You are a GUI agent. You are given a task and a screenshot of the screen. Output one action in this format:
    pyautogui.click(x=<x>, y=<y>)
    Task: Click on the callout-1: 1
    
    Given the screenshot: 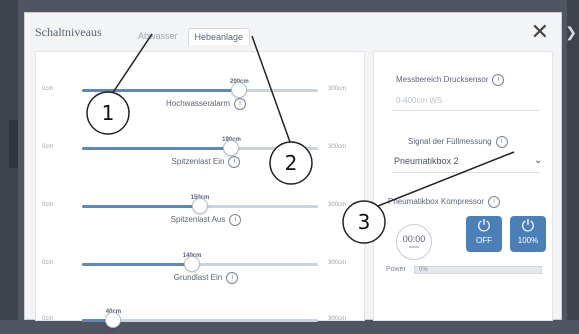 What is the action you would take?
    pyautogui.click(x=108, y=113)
    